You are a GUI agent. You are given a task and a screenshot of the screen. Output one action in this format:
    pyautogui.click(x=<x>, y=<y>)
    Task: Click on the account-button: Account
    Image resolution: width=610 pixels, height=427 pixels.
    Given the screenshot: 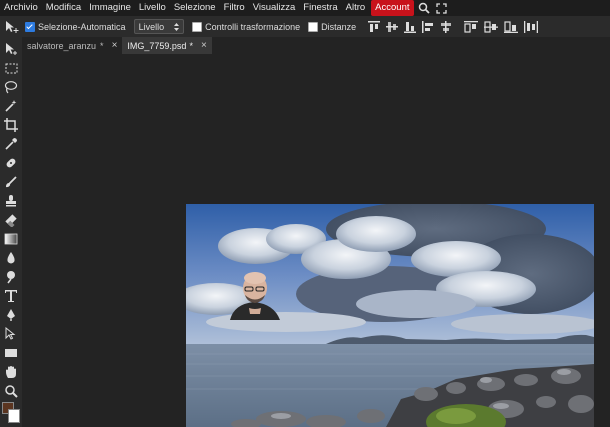 What is the action you would take?
    pyautogui.click(x=392, y=8)
    